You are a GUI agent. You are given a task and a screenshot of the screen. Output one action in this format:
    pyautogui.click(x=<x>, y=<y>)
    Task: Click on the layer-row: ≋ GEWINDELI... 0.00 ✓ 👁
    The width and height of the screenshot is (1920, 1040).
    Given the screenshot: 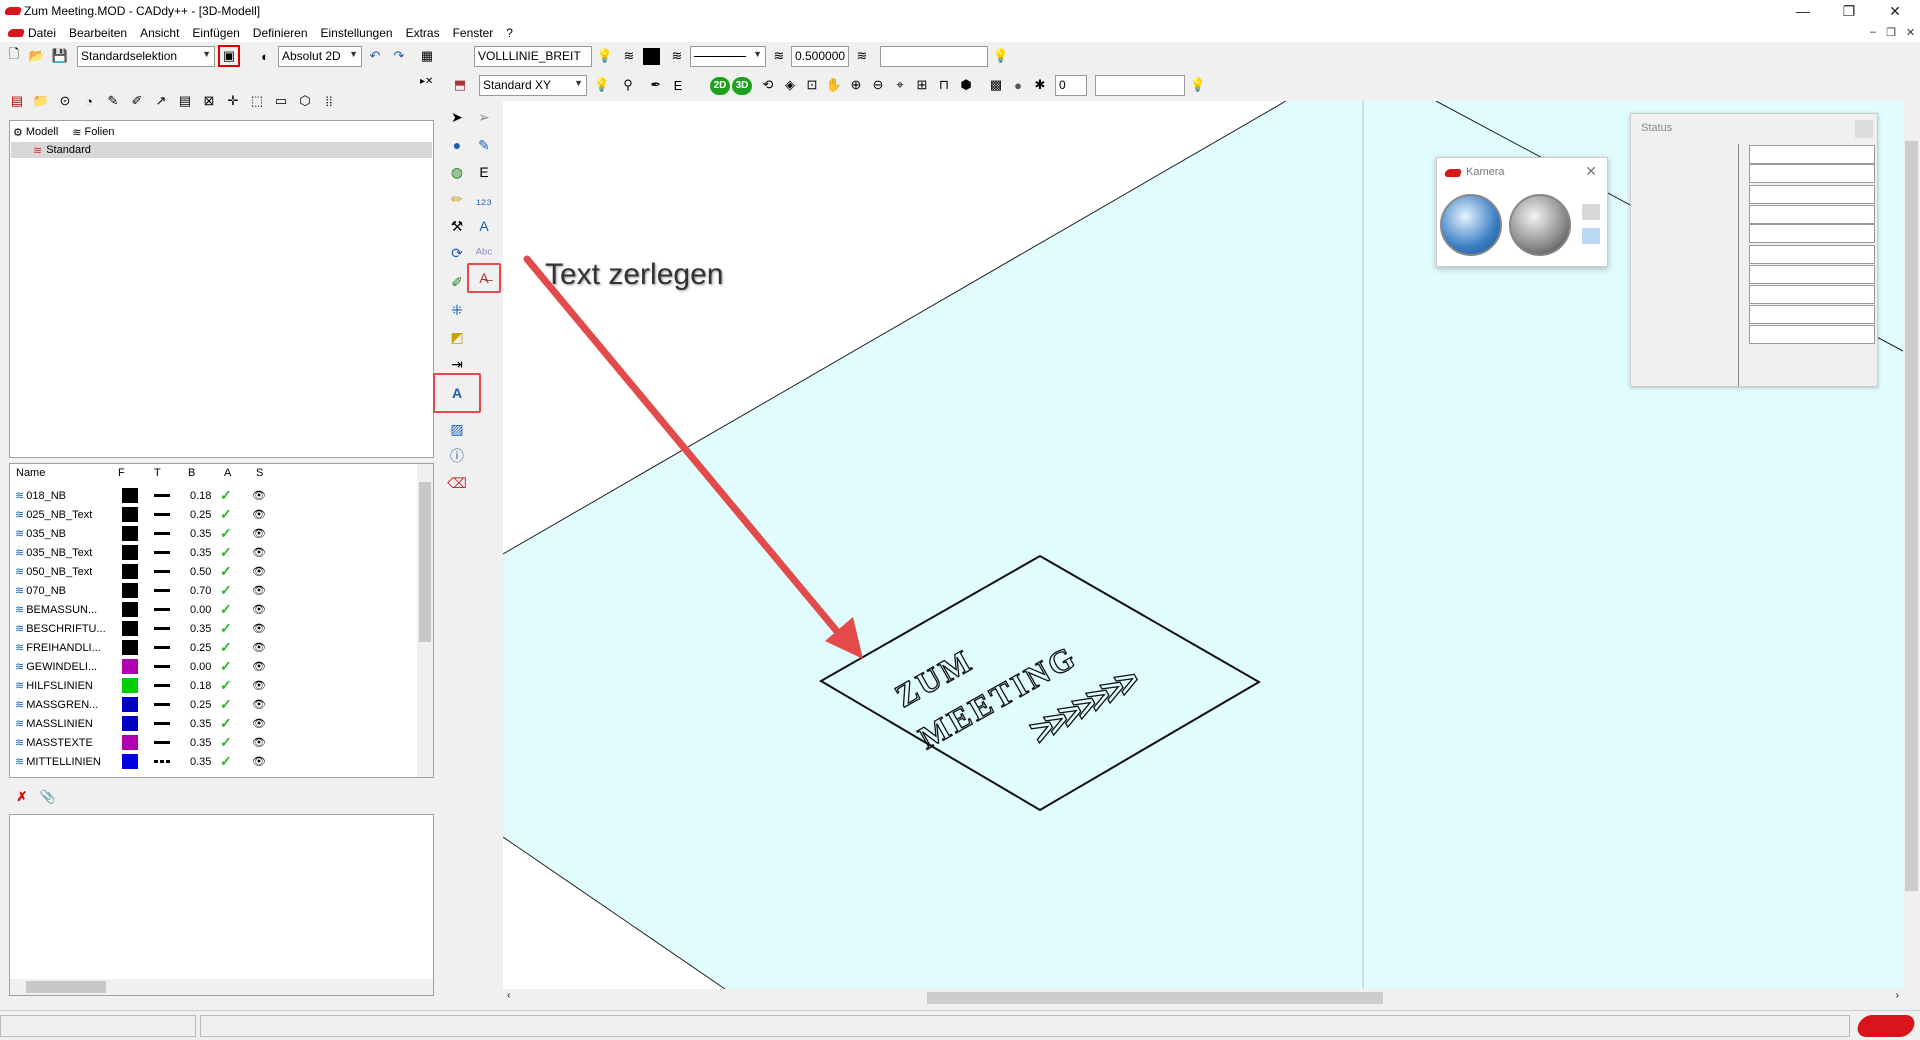 What is the action you would take?
    pyautogui.click(x=215, y=666)
    